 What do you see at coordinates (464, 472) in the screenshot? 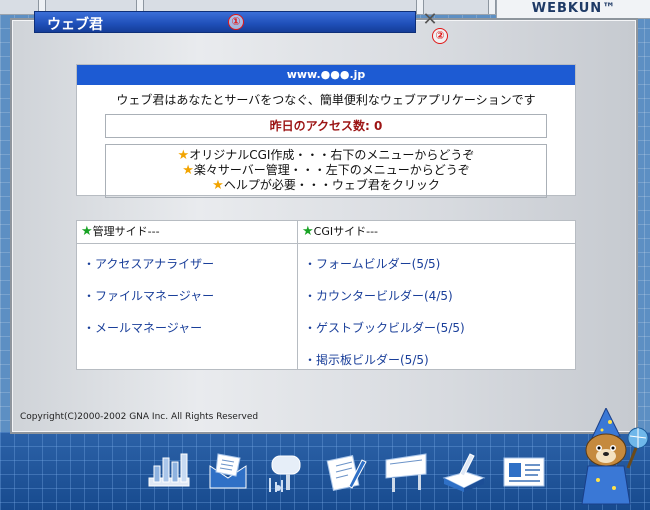
I see `book-icon` at bounding box center [464, 472].